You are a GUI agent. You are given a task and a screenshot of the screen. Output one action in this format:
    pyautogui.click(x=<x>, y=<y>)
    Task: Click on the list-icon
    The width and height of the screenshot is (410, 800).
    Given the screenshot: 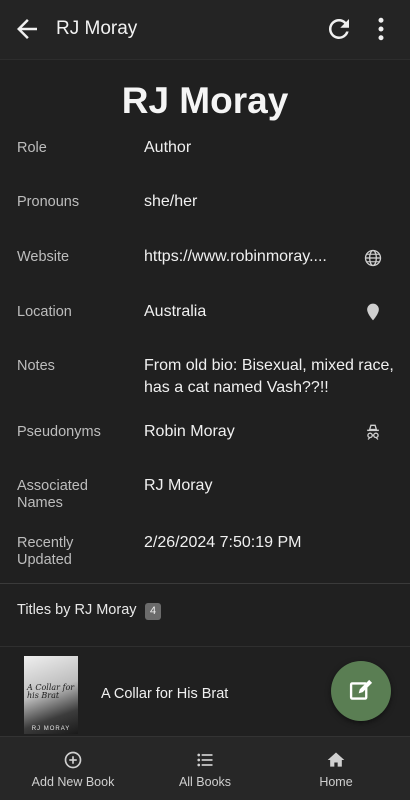 What is the action you would take?
    pyautogui.click(x=205, y=760)
    